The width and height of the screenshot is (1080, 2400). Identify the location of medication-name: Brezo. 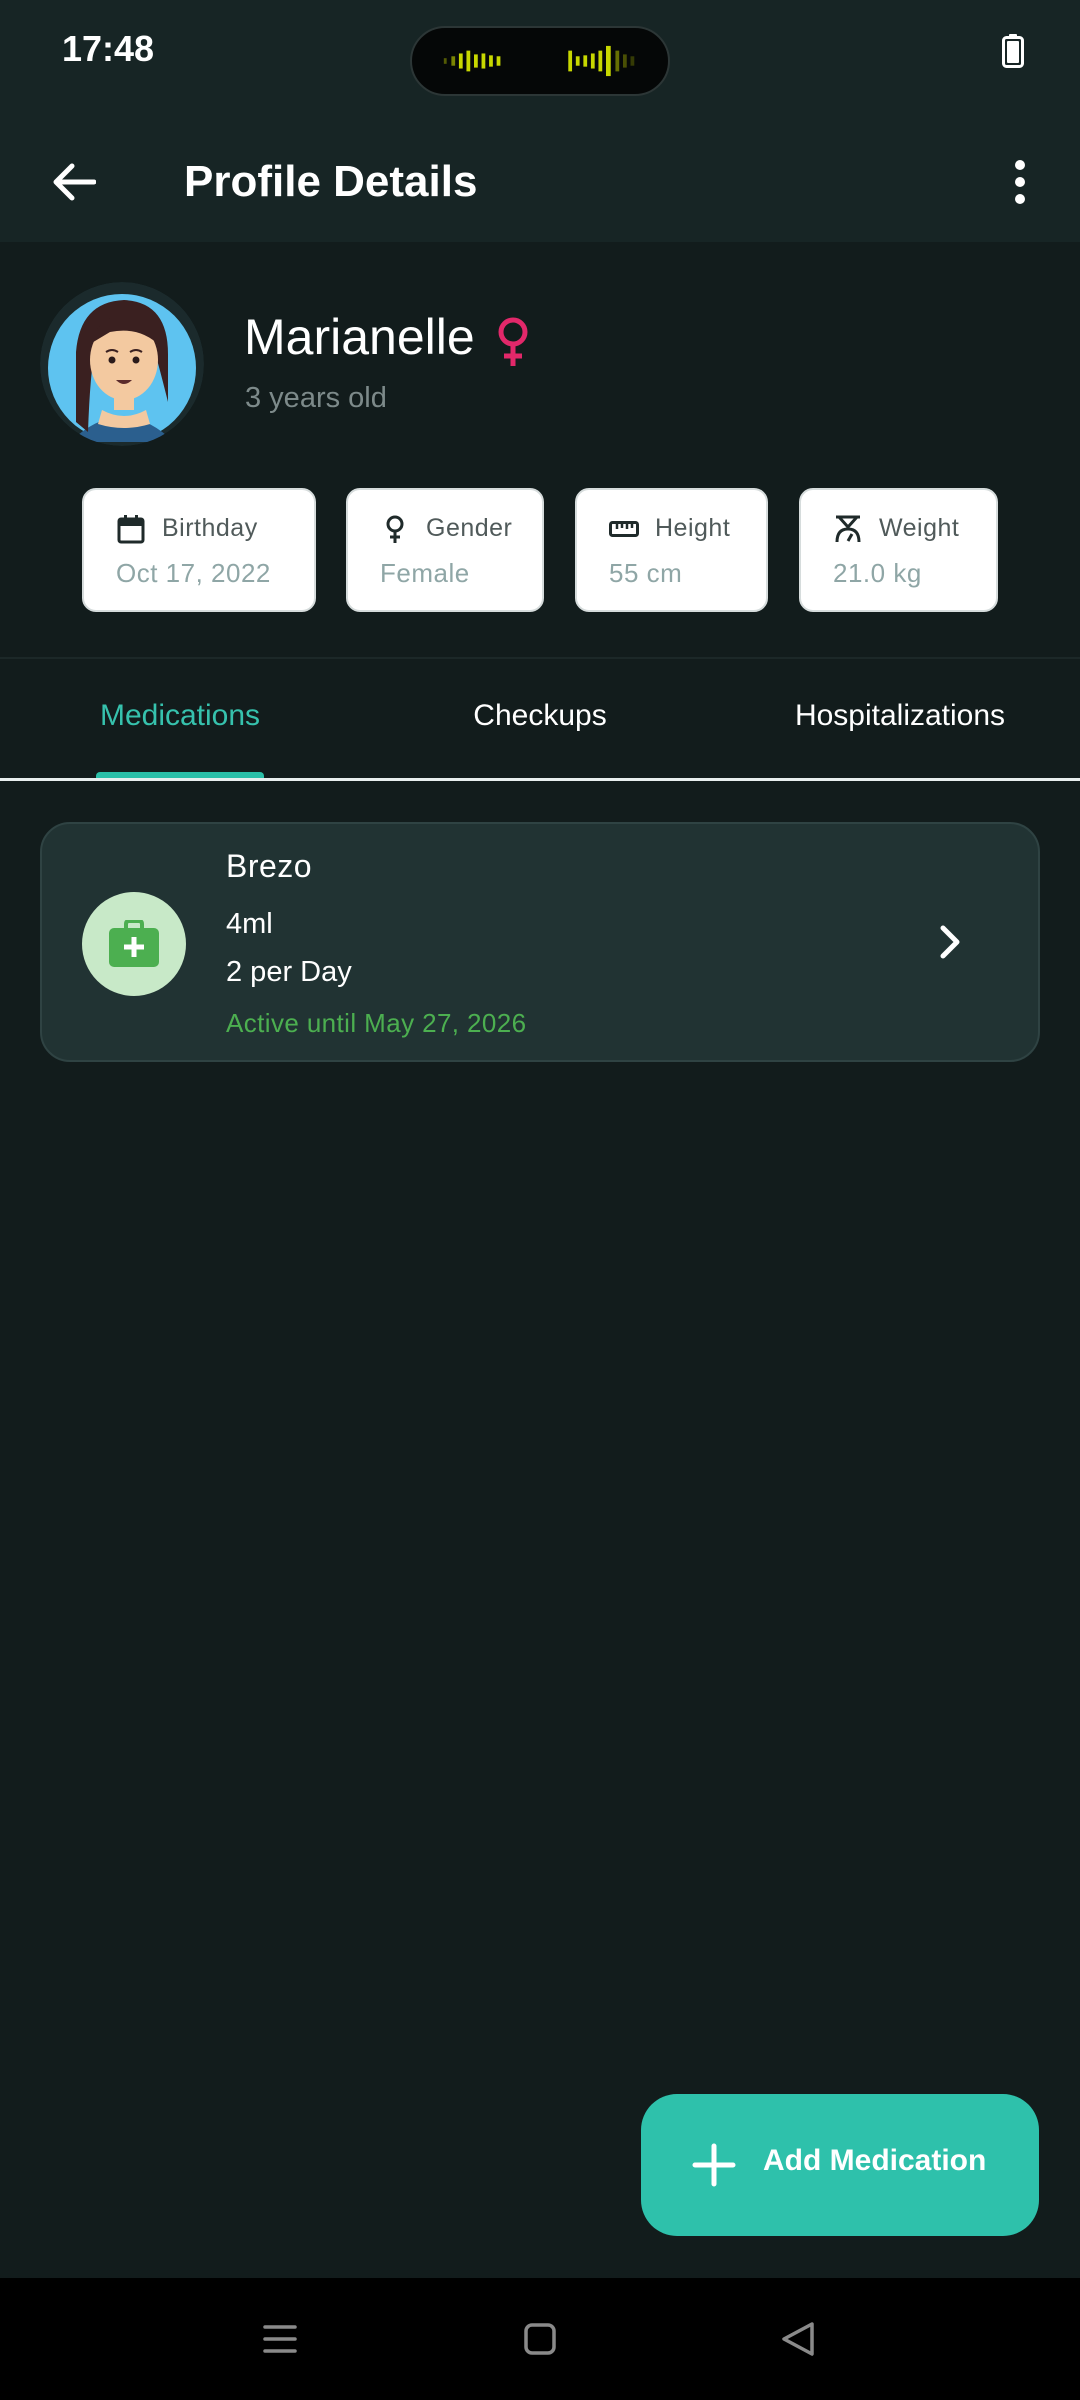
(269, 866).